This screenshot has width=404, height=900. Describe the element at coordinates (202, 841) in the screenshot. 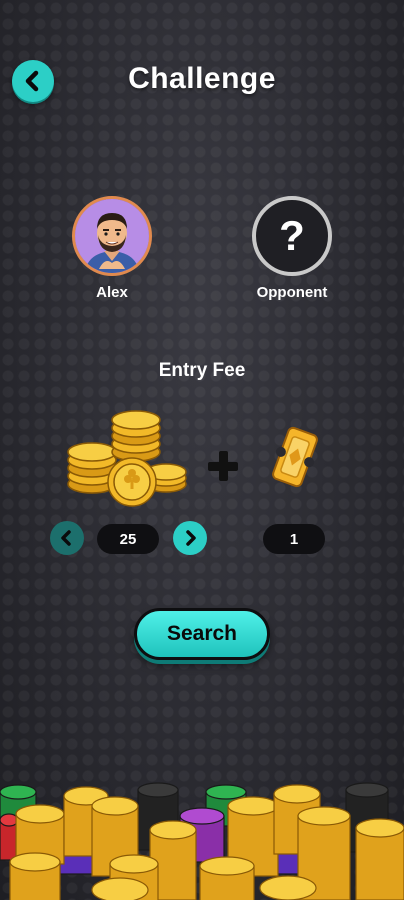

I see `coins-and-chips-decoration` at that location.